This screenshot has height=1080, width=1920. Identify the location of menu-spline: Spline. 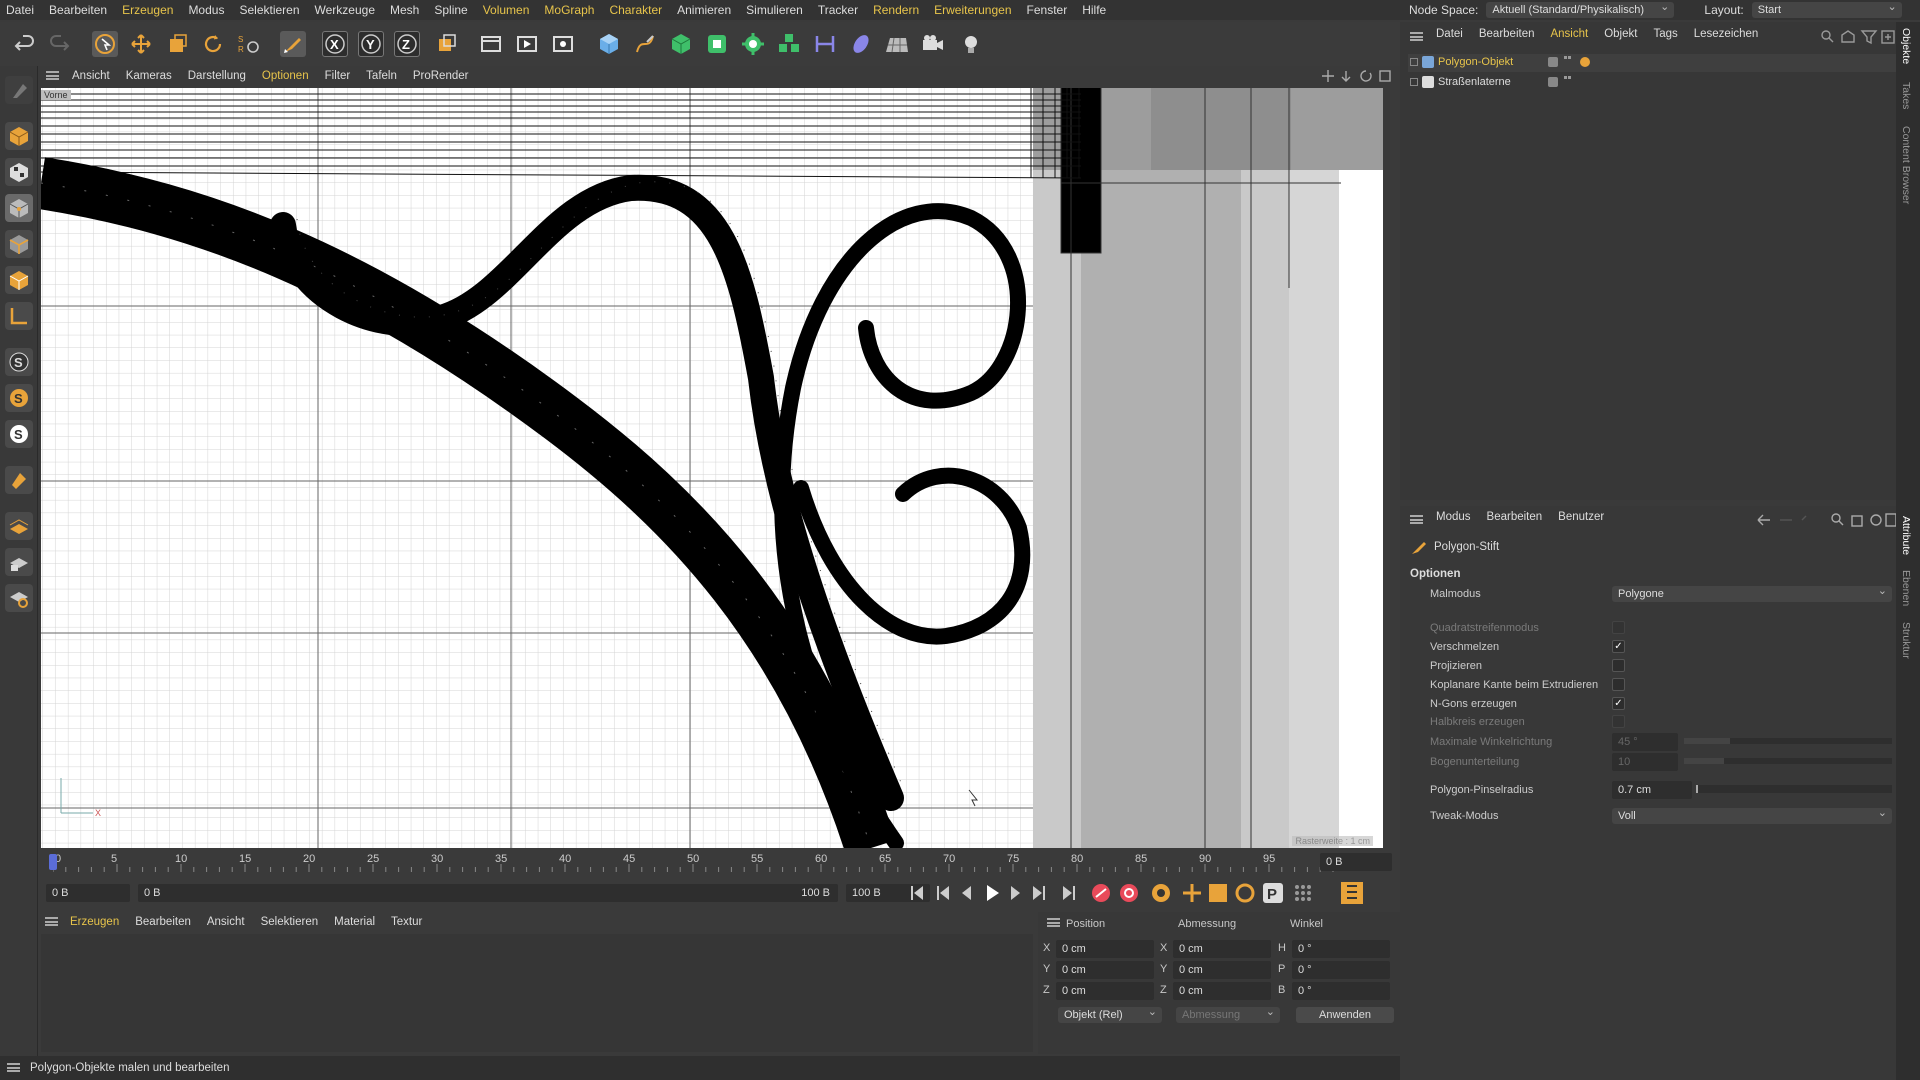
(450, 10).